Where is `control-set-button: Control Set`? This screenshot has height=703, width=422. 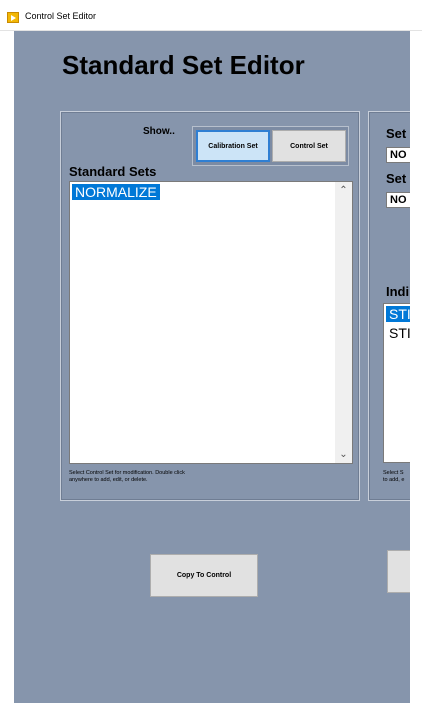 control-set-button: Control Set is located at coordinates (309, 146).